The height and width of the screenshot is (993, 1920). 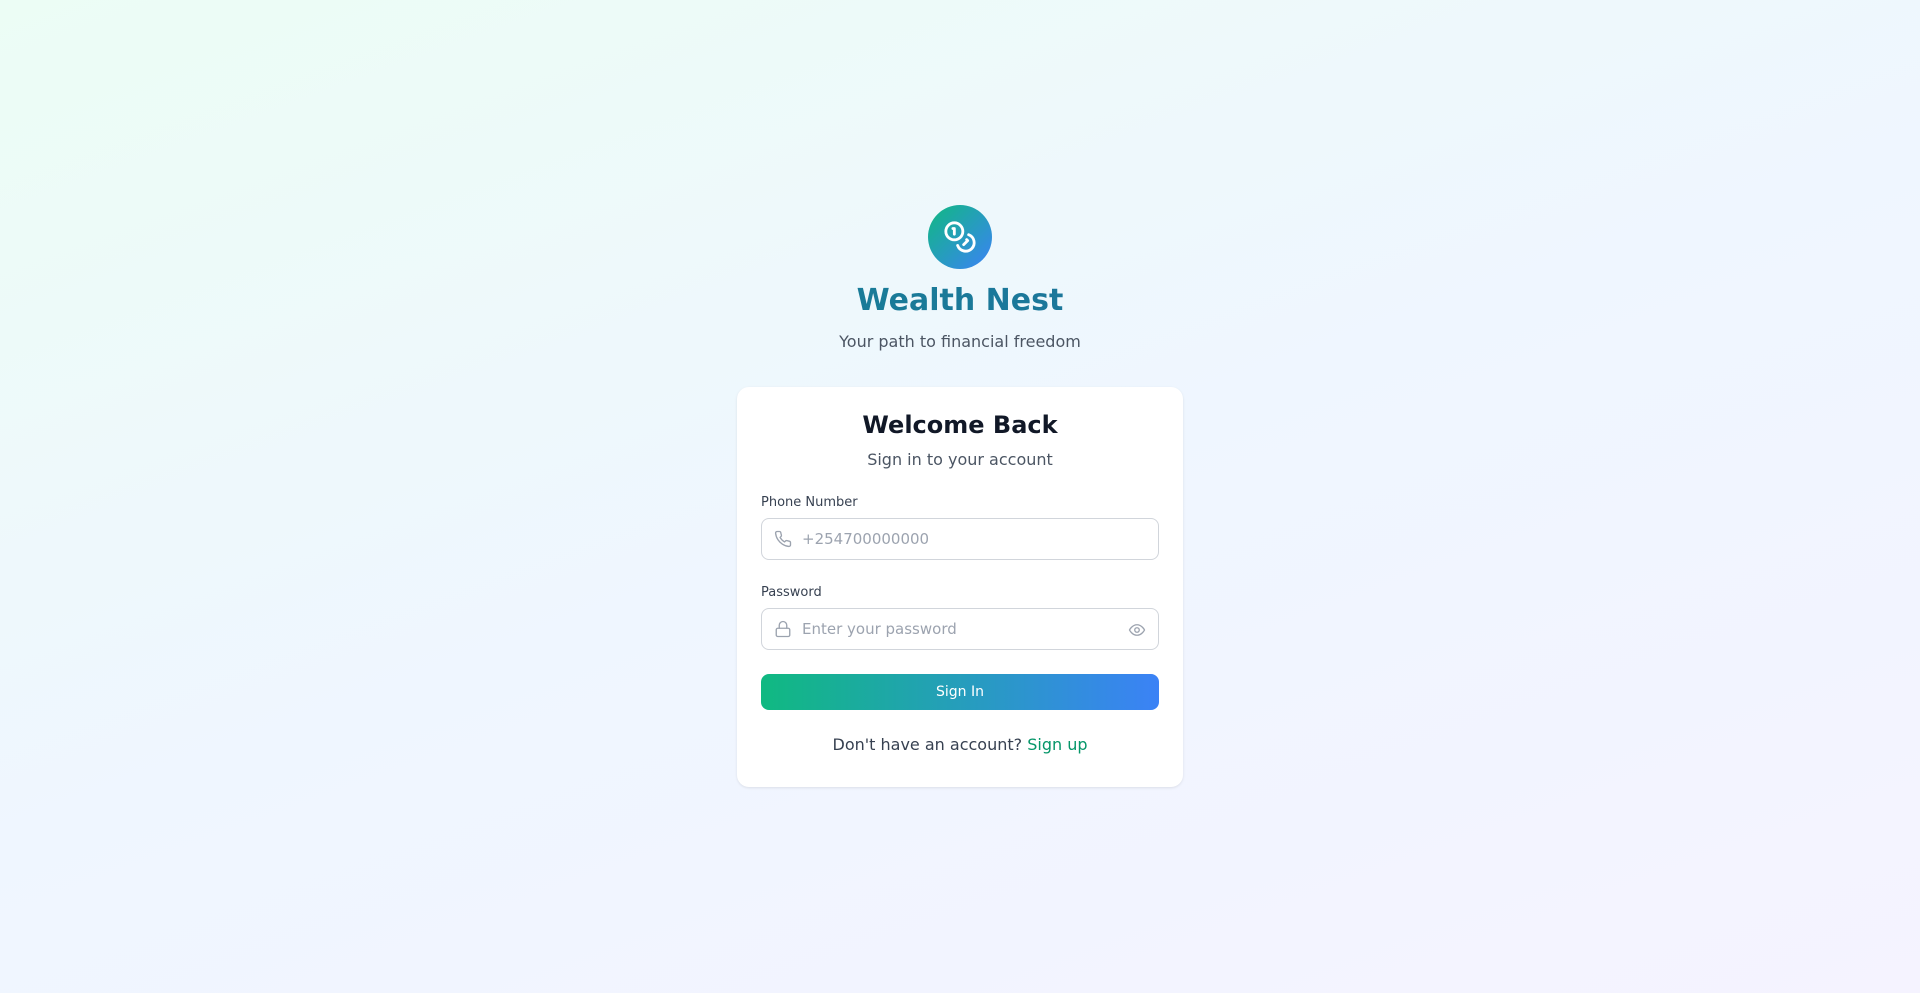 What do you see at coordinates (1137, 630) in the screenshot?
I see `eye-icon` at bounding box center [1137, 630].